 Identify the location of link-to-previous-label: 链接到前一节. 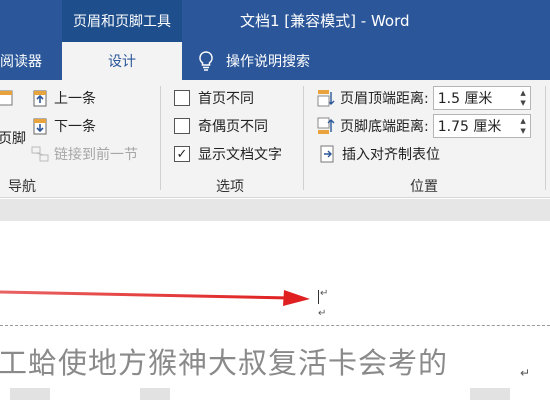
(96, 155).